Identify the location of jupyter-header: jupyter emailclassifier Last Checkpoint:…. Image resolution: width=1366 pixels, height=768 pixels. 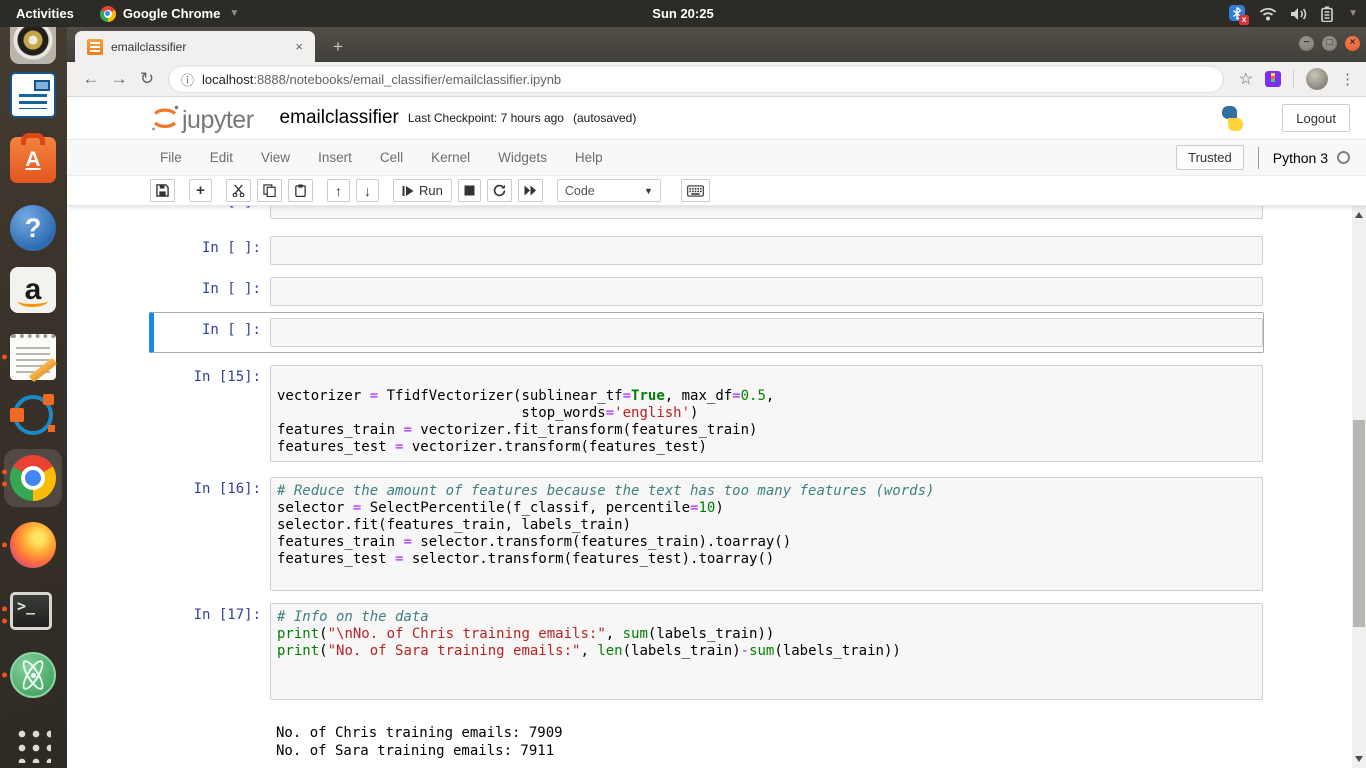
(716, 118).